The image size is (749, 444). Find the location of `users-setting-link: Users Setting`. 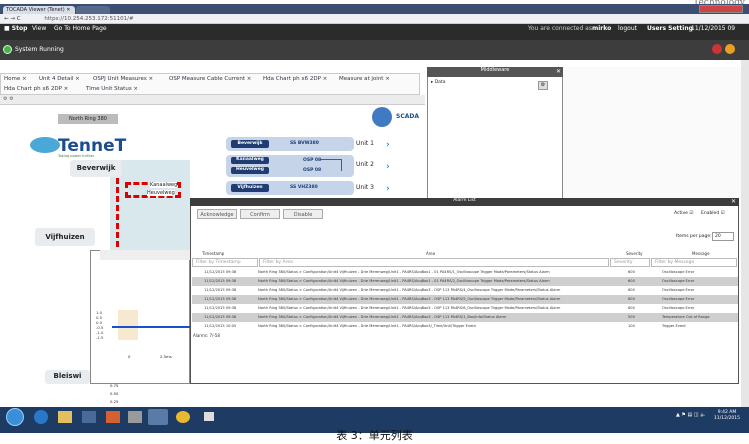

users-setting-link: Users Setting is located at coordinates (670, 28).